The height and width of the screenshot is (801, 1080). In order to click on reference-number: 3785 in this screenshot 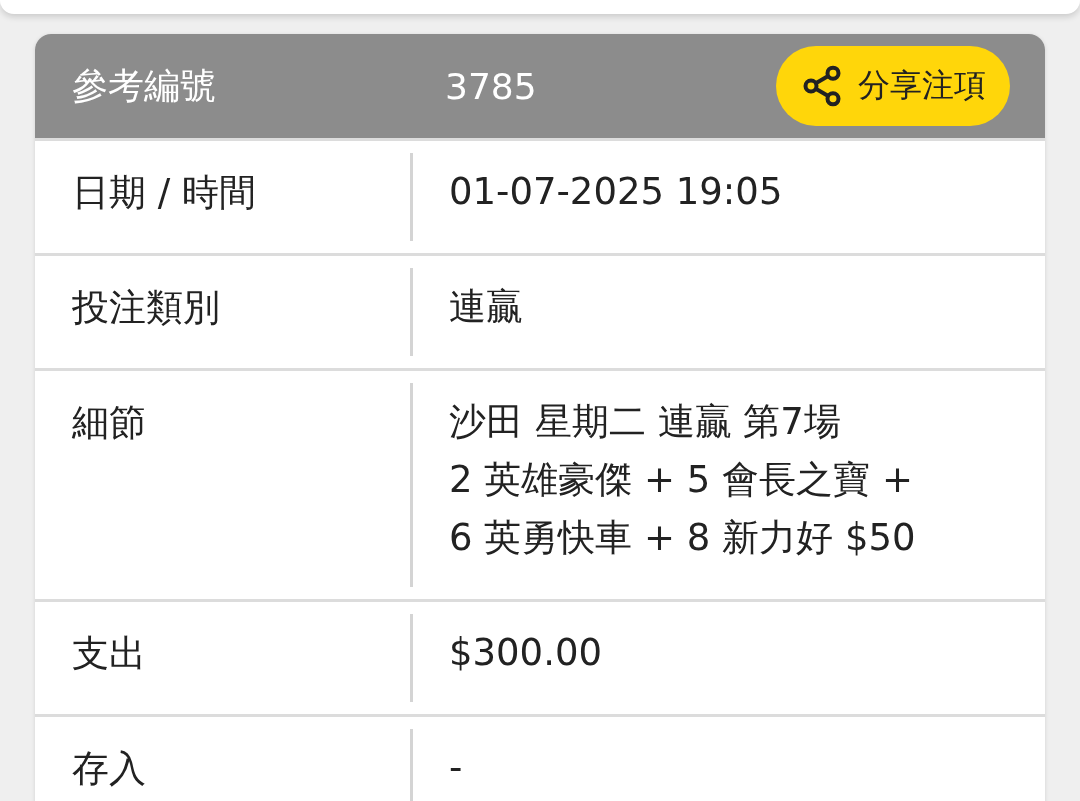, I will do `click(491, 86)`.